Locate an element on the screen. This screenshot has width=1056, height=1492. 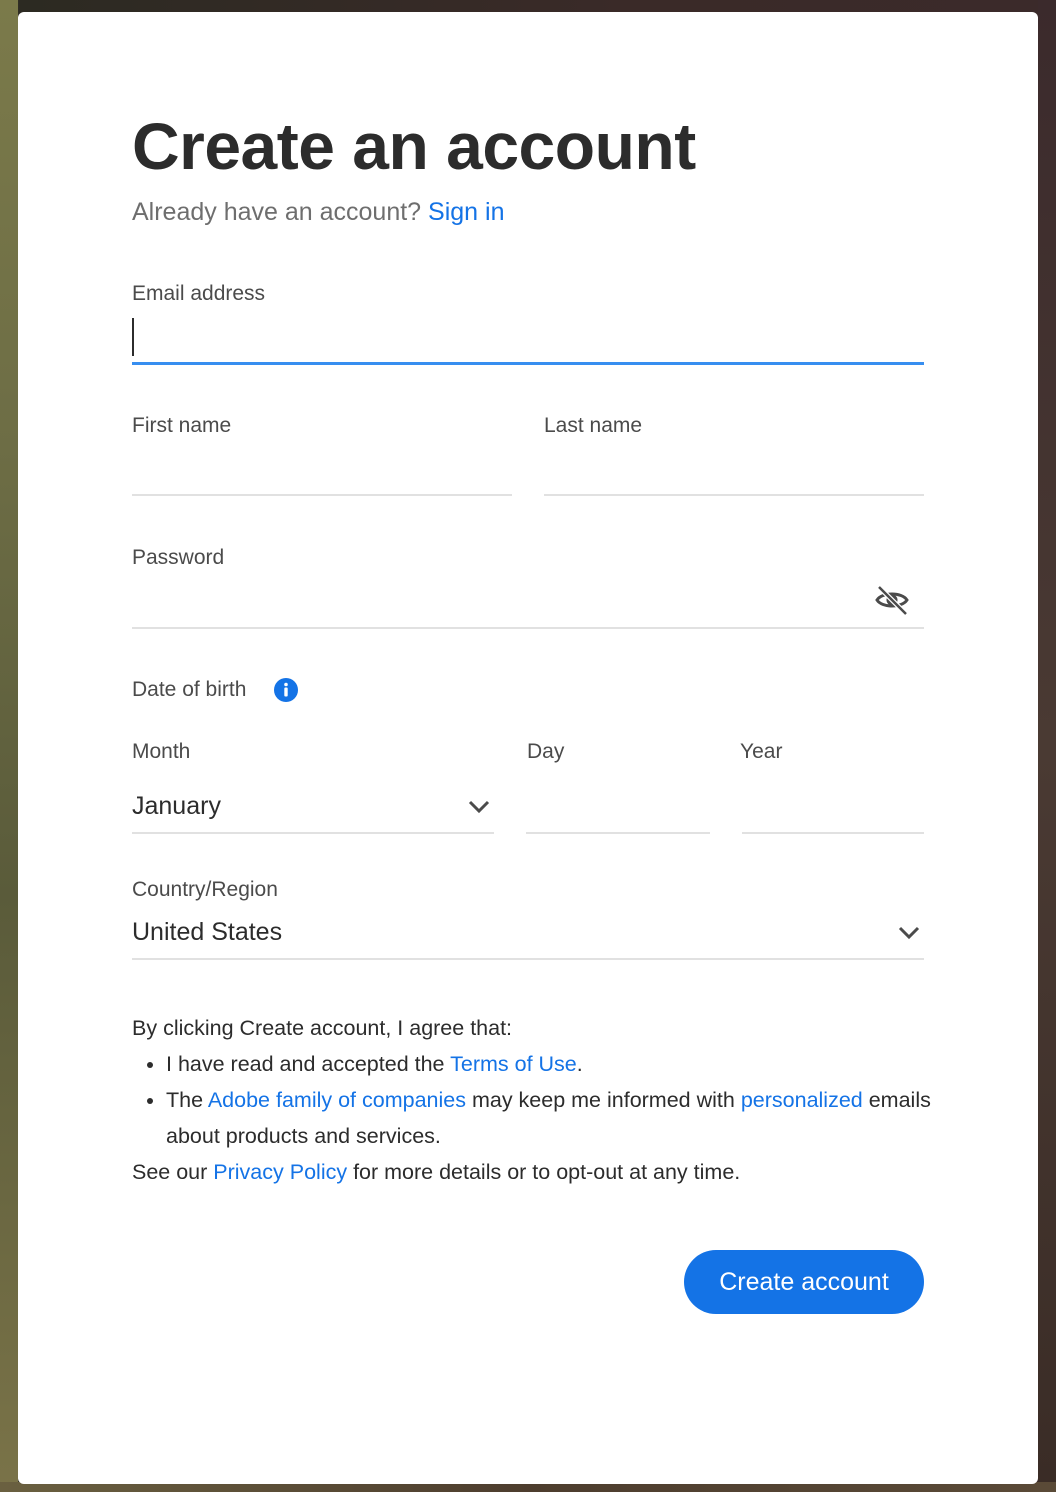
background-right is located at coordinates (1047, 746).